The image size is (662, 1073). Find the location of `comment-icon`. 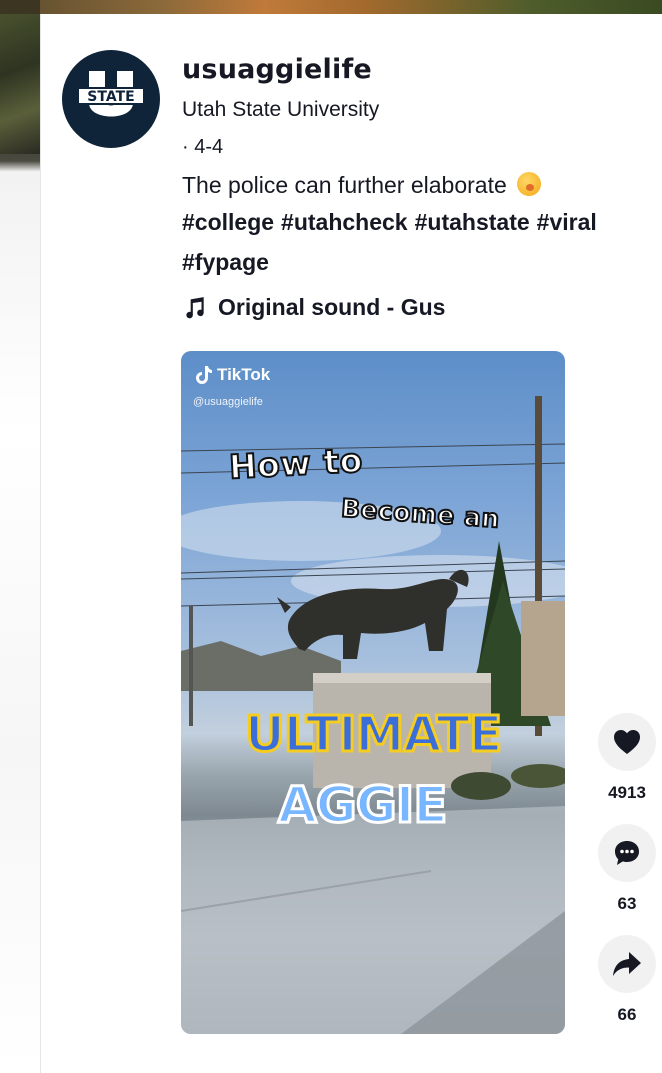

comment-icon is located at coordinates (627, 853).